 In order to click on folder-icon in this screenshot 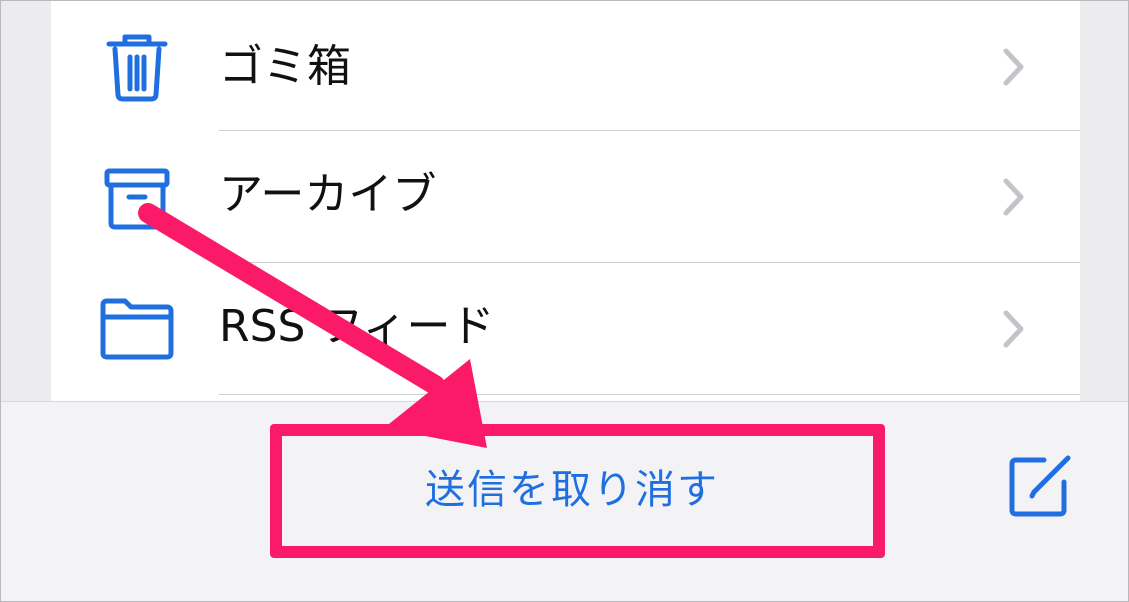, I will do `click(137, 329)`.